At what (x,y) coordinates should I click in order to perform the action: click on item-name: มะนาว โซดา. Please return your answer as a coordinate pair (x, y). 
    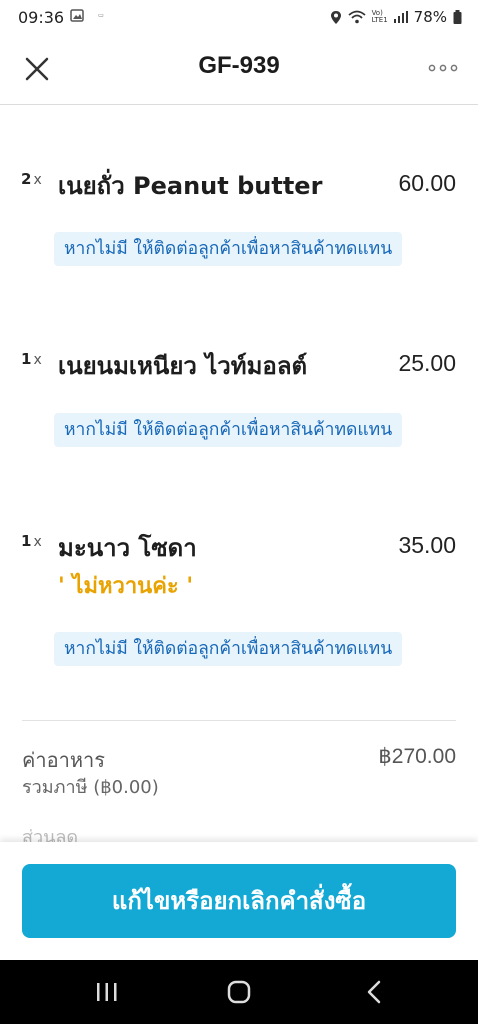
    Looking at the image, I should click on (127, 548).